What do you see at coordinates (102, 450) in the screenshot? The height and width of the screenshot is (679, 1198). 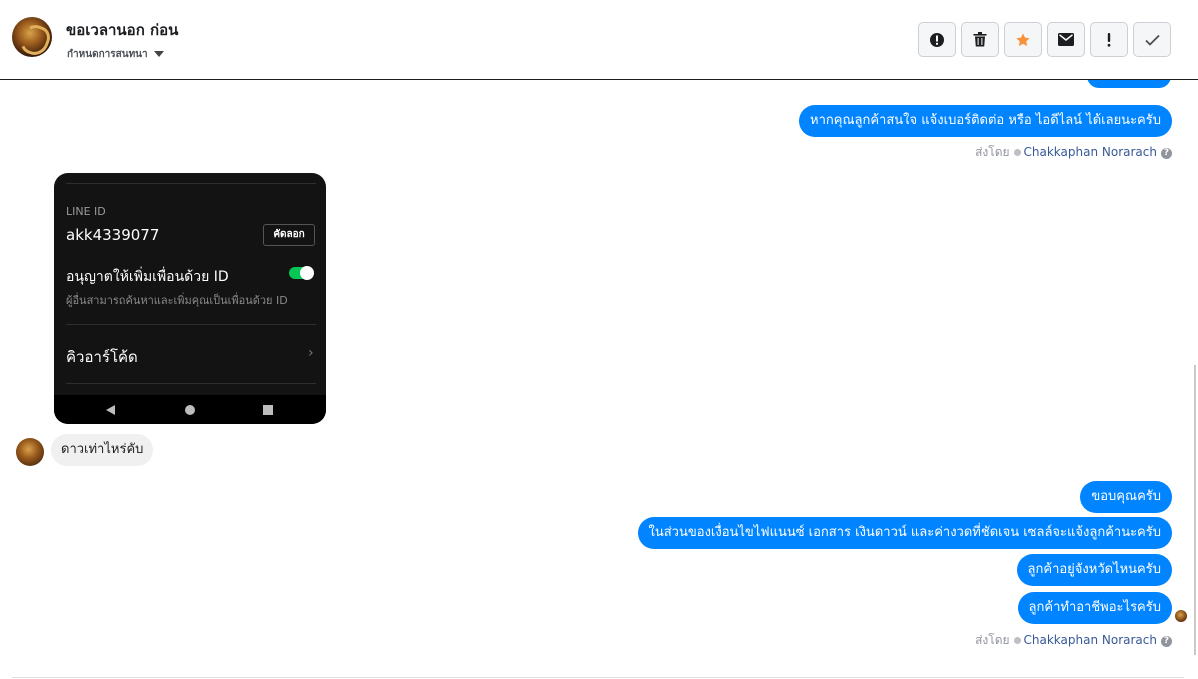 I see `incoming-message: ดาวเท่าไหร่คับ` at bounding box center [102, 450].